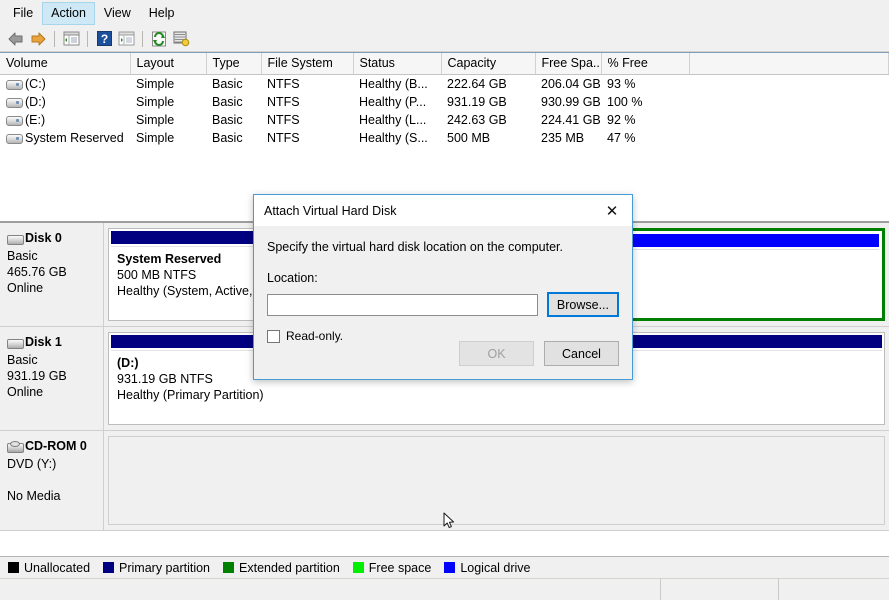  What do you see at coordinates (37, 272) in the screenshot?
I see `disk-size-disk0: 465.76 GB` at bounding box center [37, 272].